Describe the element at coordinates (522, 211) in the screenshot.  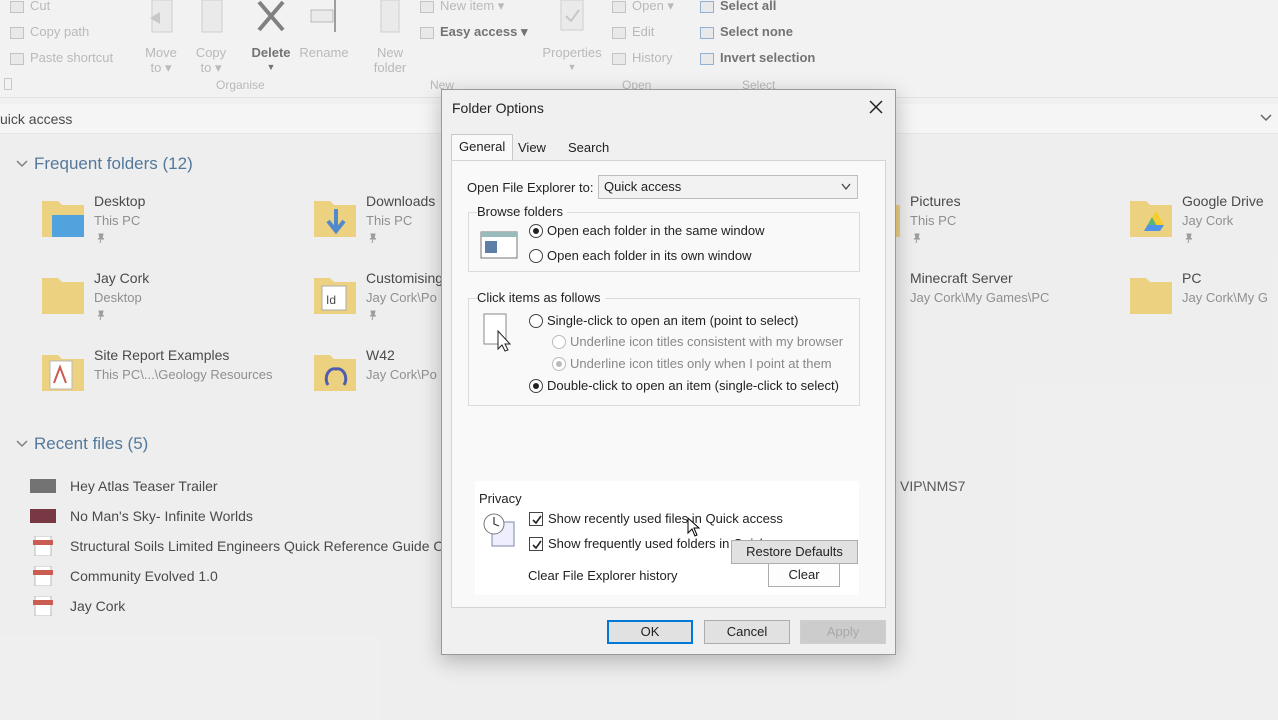
I see `browse-folders-label: Browse folders` at that location.